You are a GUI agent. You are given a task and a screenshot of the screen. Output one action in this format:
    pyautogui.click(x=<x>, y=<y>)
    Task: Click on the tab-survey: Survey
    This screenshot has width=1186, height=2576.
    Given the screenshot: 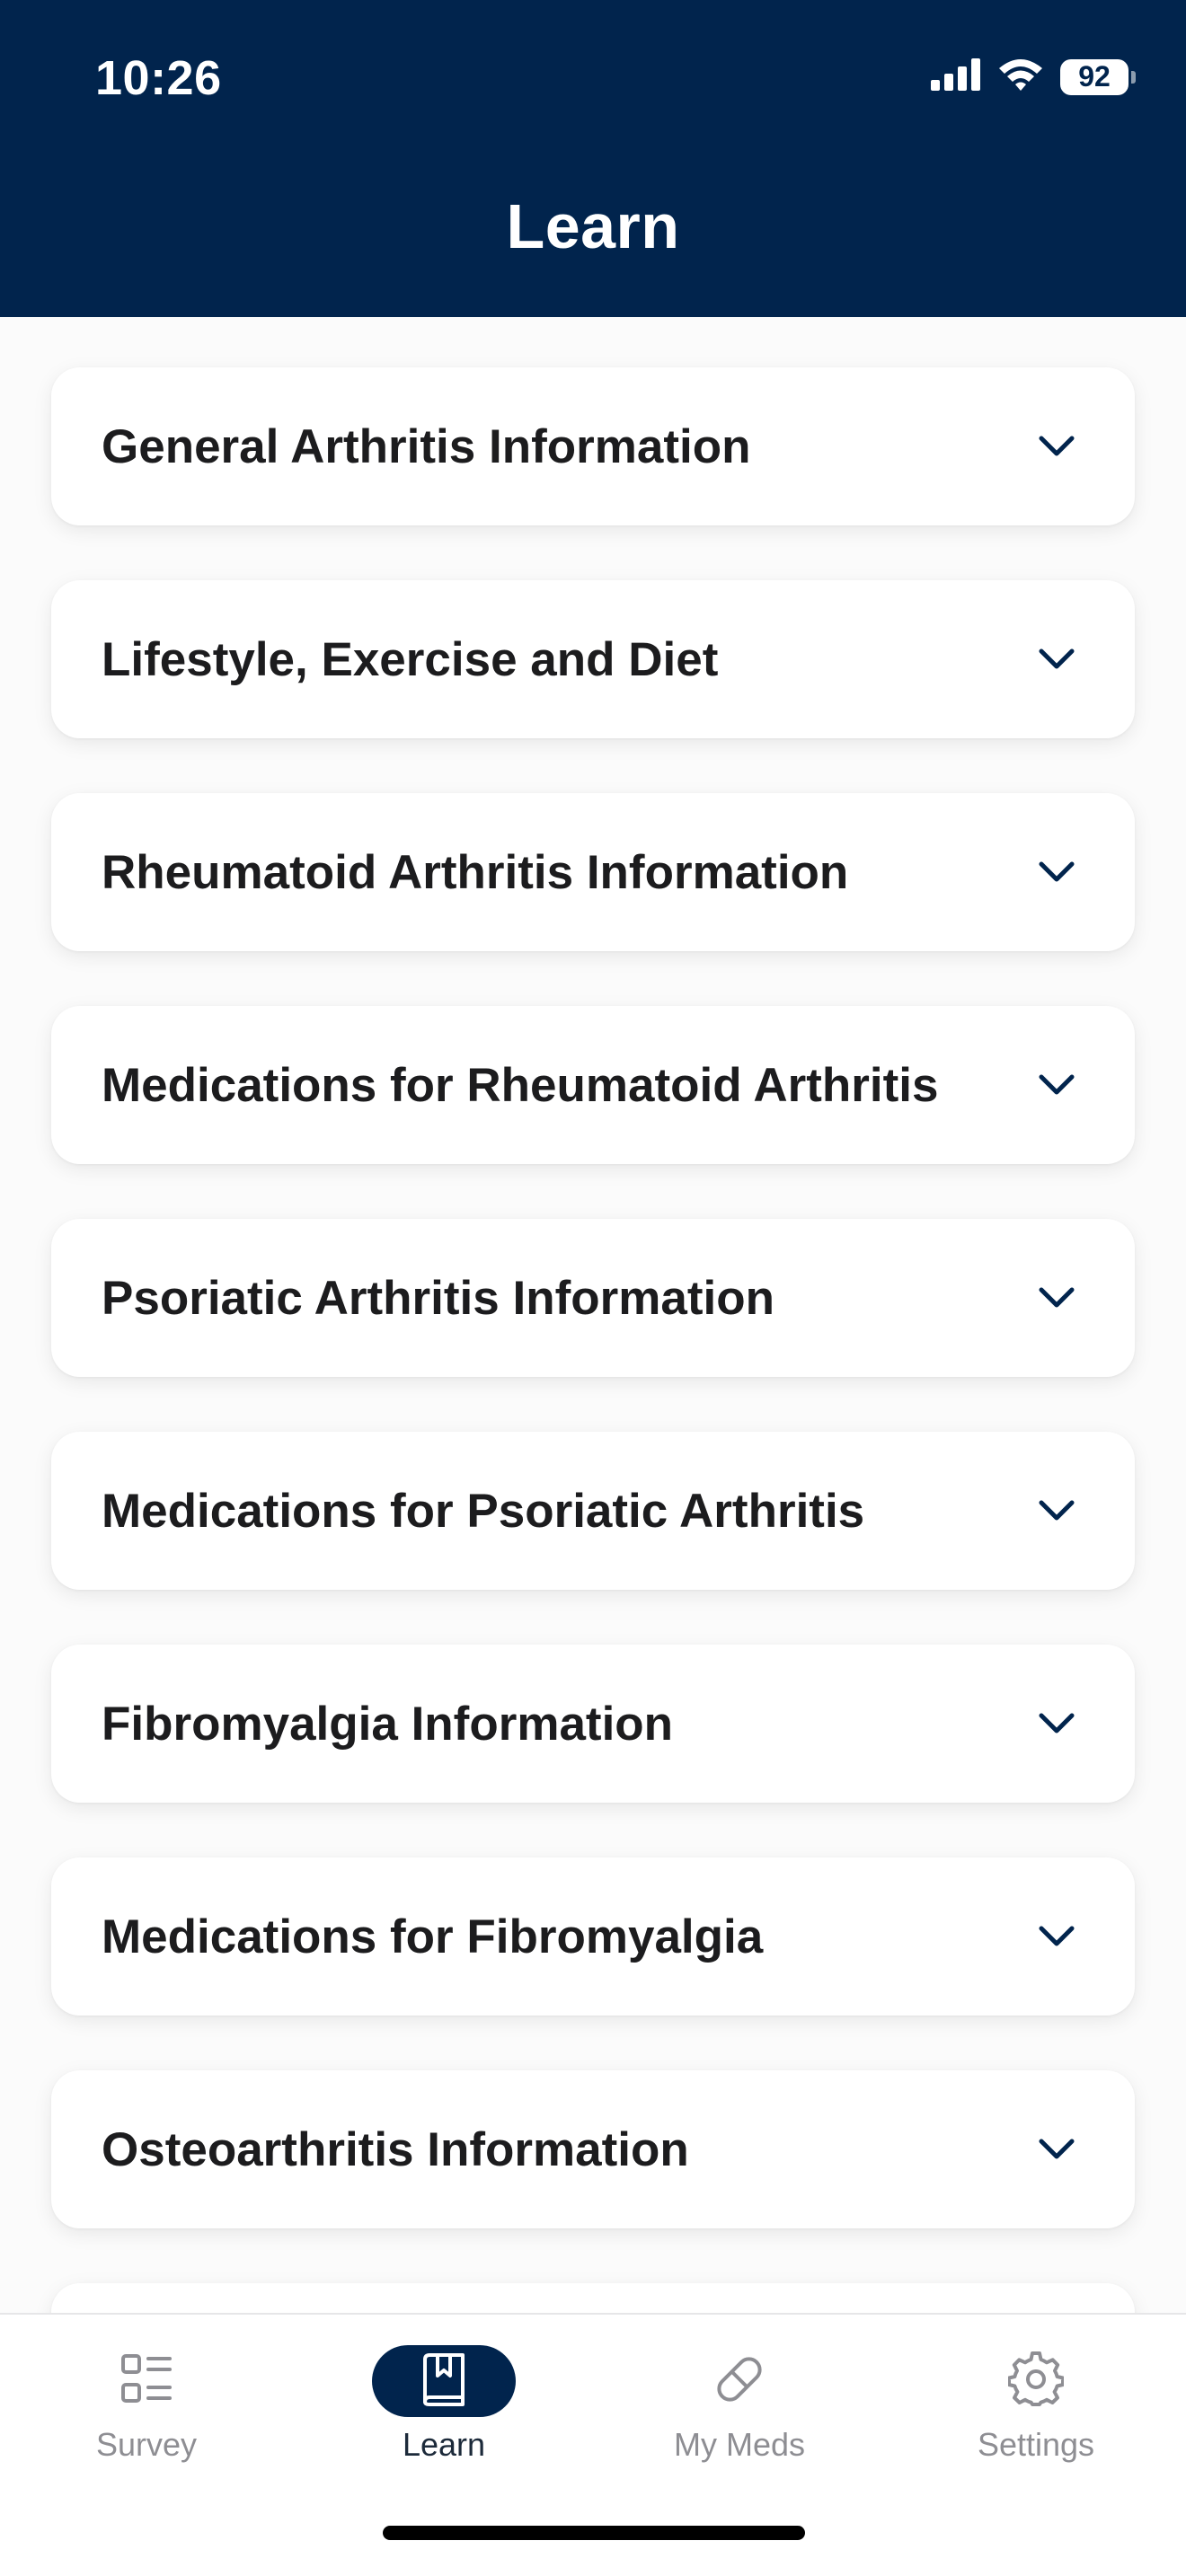 What is the action you would take?
    pyautogui.click(x=146, y=2412)
    